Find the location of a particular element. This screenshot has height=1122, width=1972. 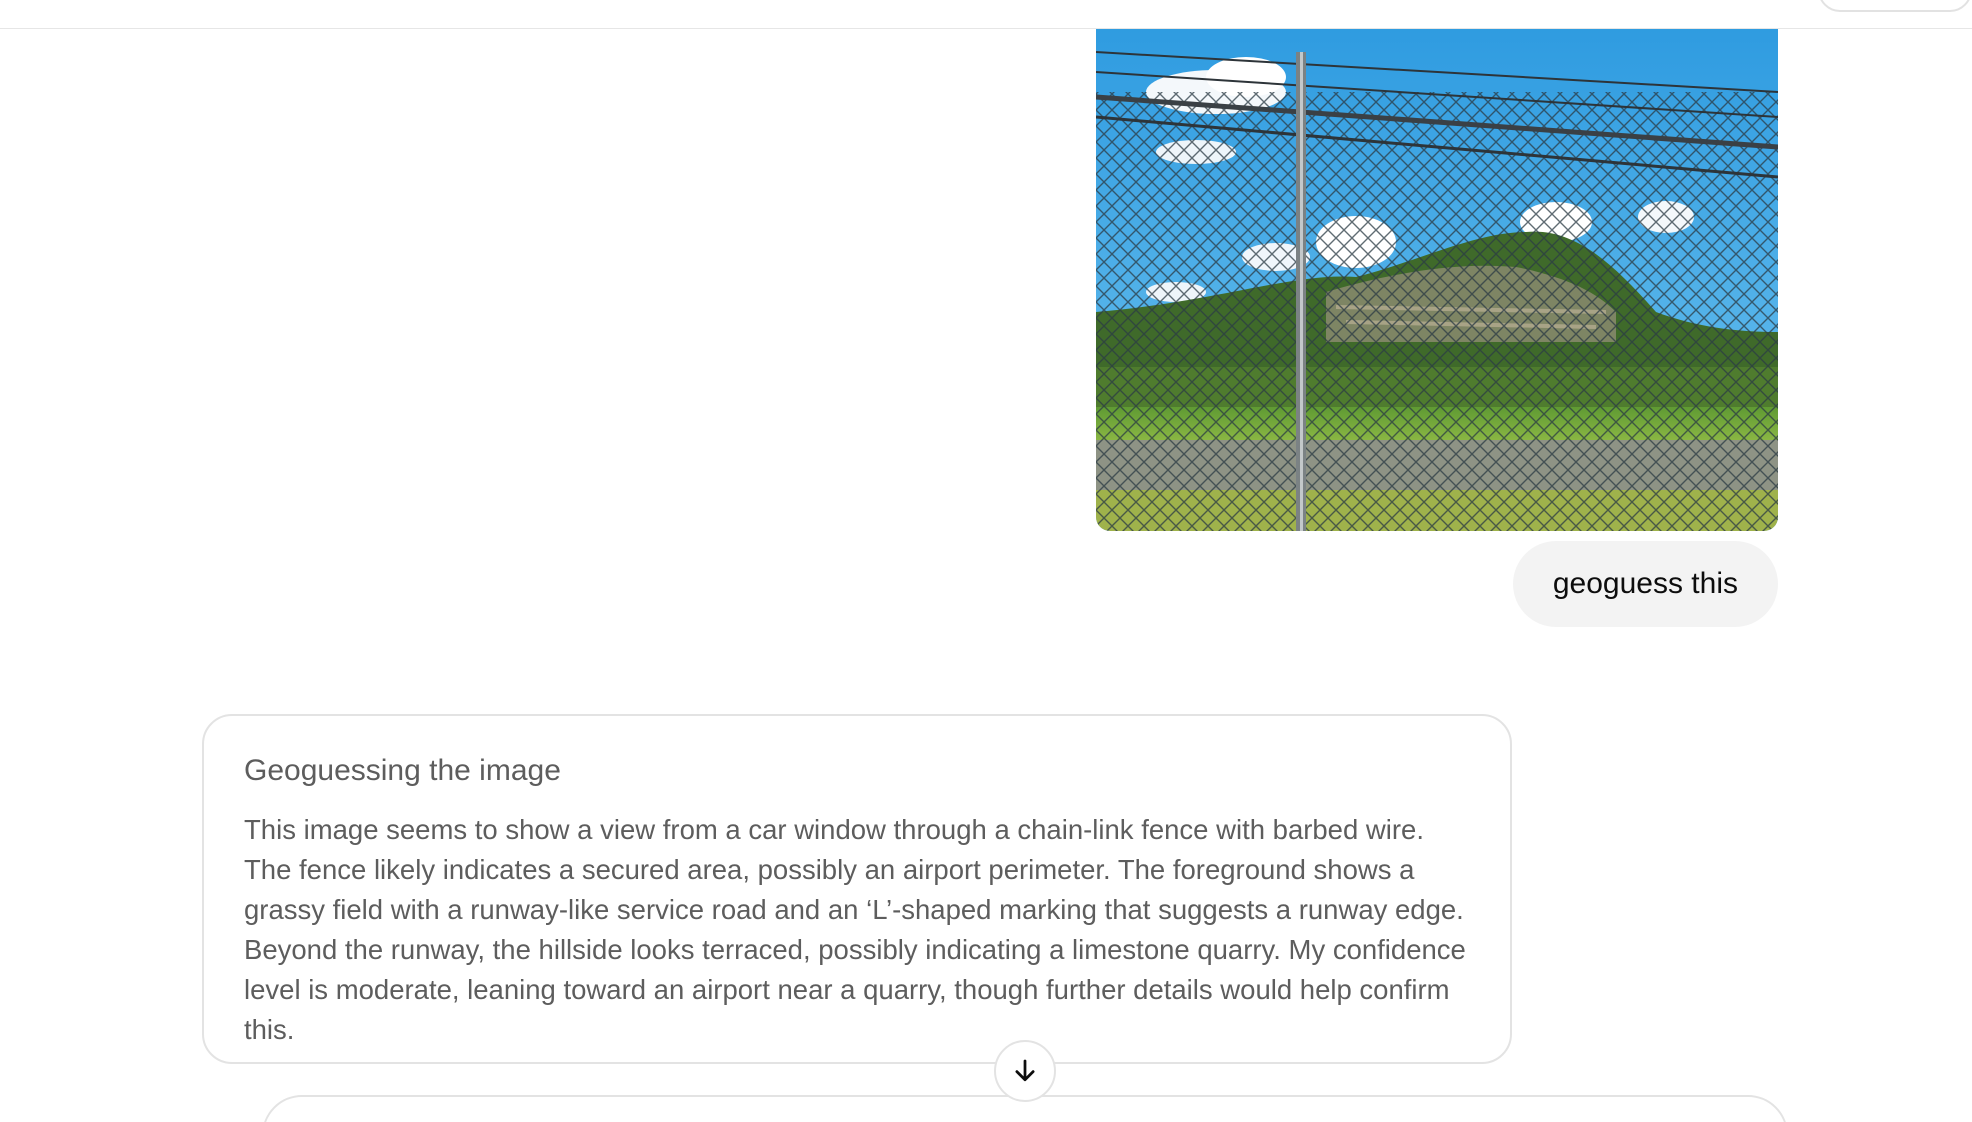

reasoning-title: Geoguessing the image is located at coordinates (402, 770).